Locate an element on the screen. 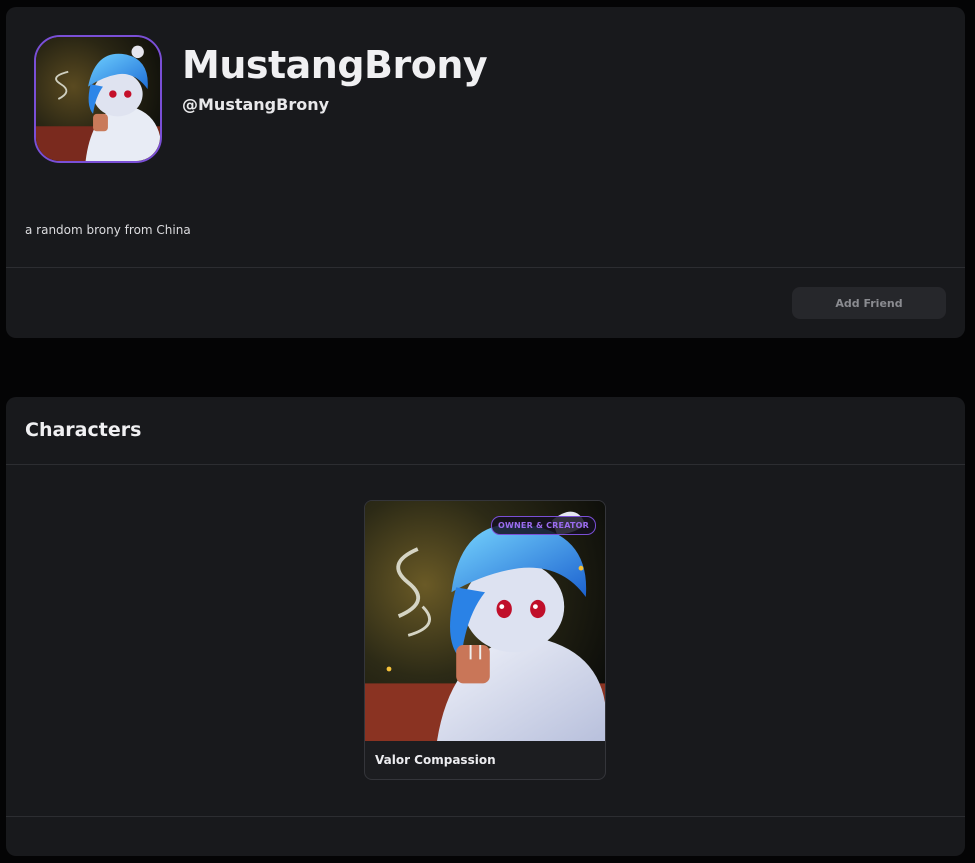  character-name: Valor Compassion is located at coordinates (435, 760).